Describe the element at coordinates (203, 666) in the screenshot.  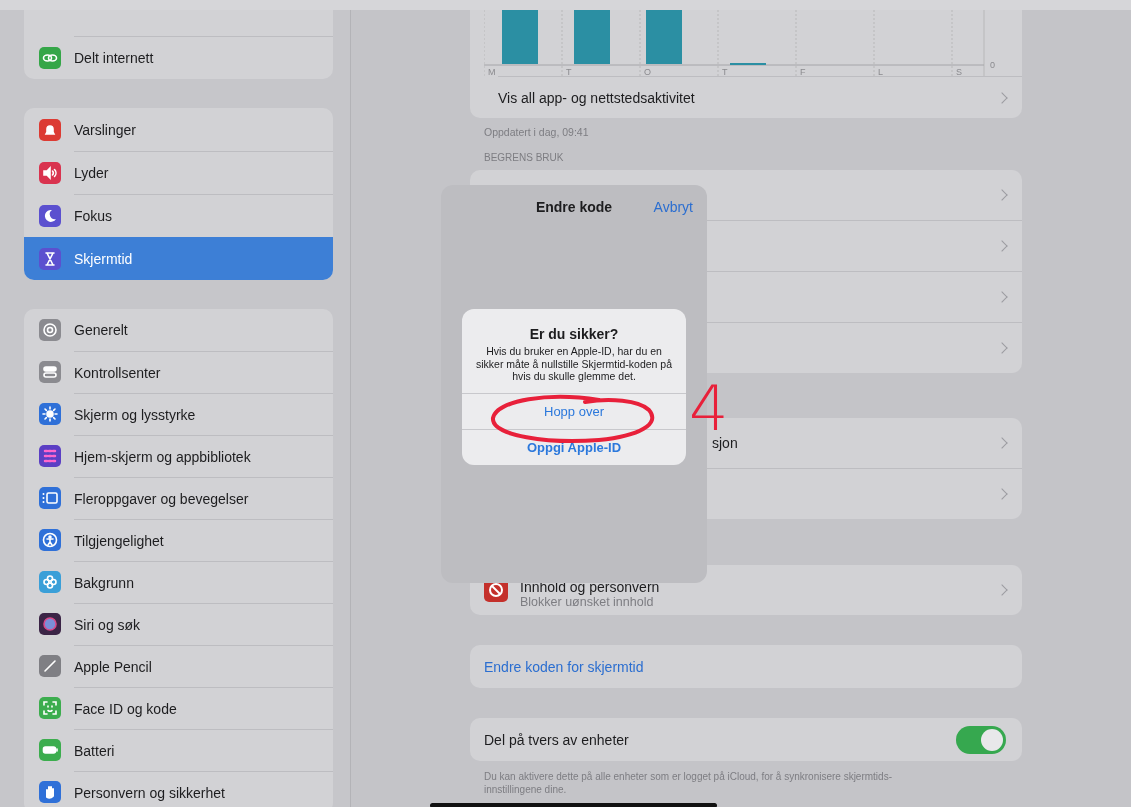
I see `sidebar-item-label: Apple Pencil` at that location.